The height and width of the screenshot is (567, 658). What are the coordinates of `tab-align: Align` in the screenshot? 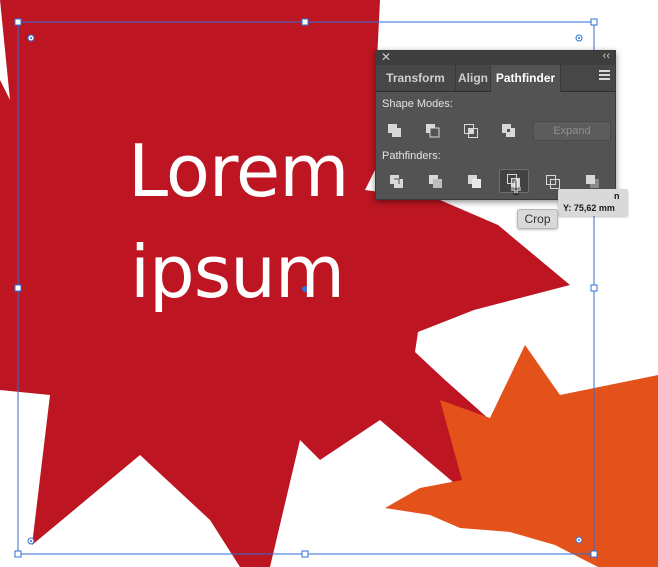 It's located at (473, 78).